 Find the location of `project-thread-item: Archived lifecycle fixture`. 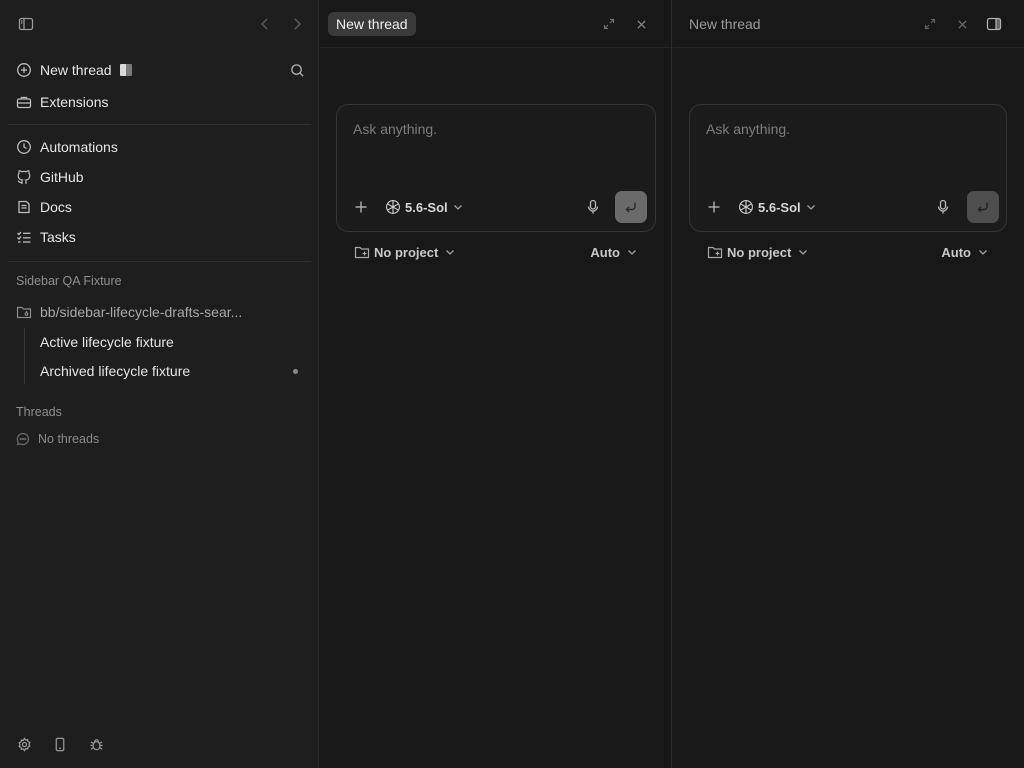

project-thread-item: Archived lifecycle fixture is located at coordinates (174, 371).